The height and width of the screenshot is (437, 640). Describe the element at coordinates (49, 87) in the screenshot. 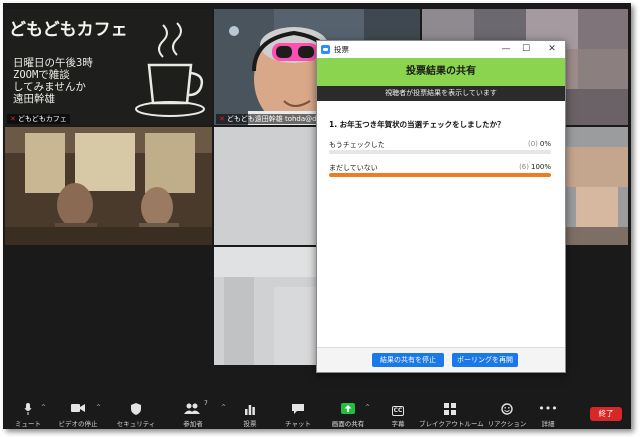

I see `cafe-board-line-3: してみませんか` at that location.